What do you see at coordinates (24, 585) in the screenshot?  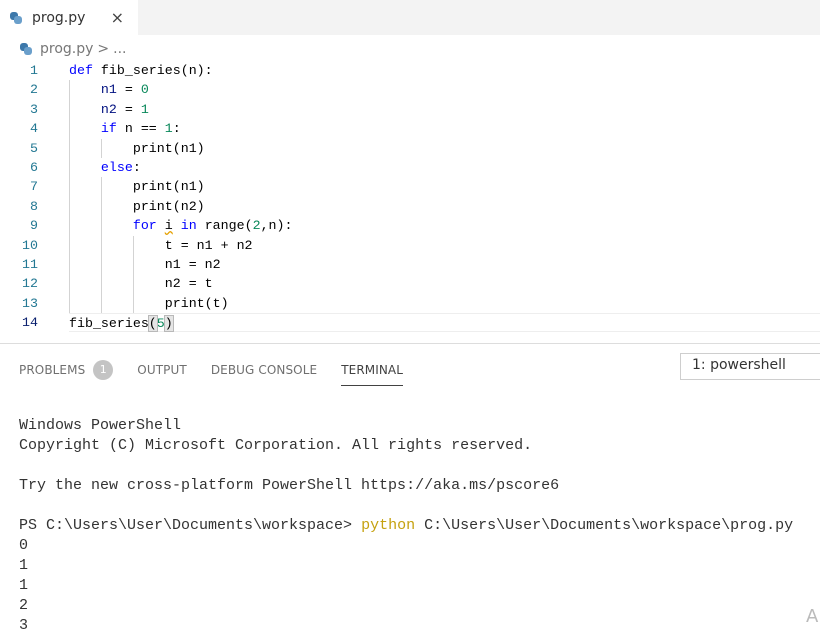 I see `terminal-output-line: 1` at bounding box center [24, 585].